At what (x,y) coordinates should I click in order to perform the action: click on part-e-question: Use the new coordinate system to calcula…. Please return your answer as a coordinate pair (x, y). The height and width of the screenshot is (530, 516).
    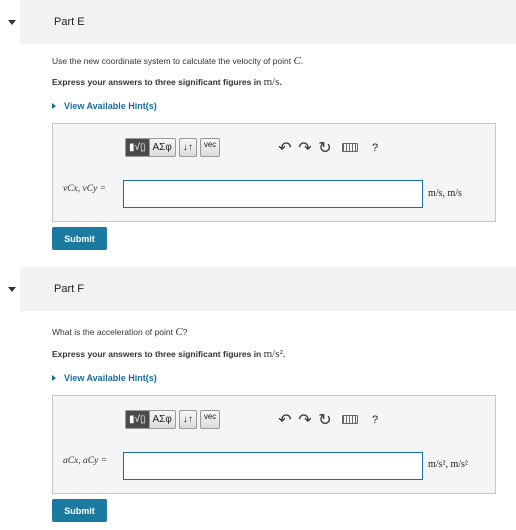
    Looking at the image, I should click on (178, 61).